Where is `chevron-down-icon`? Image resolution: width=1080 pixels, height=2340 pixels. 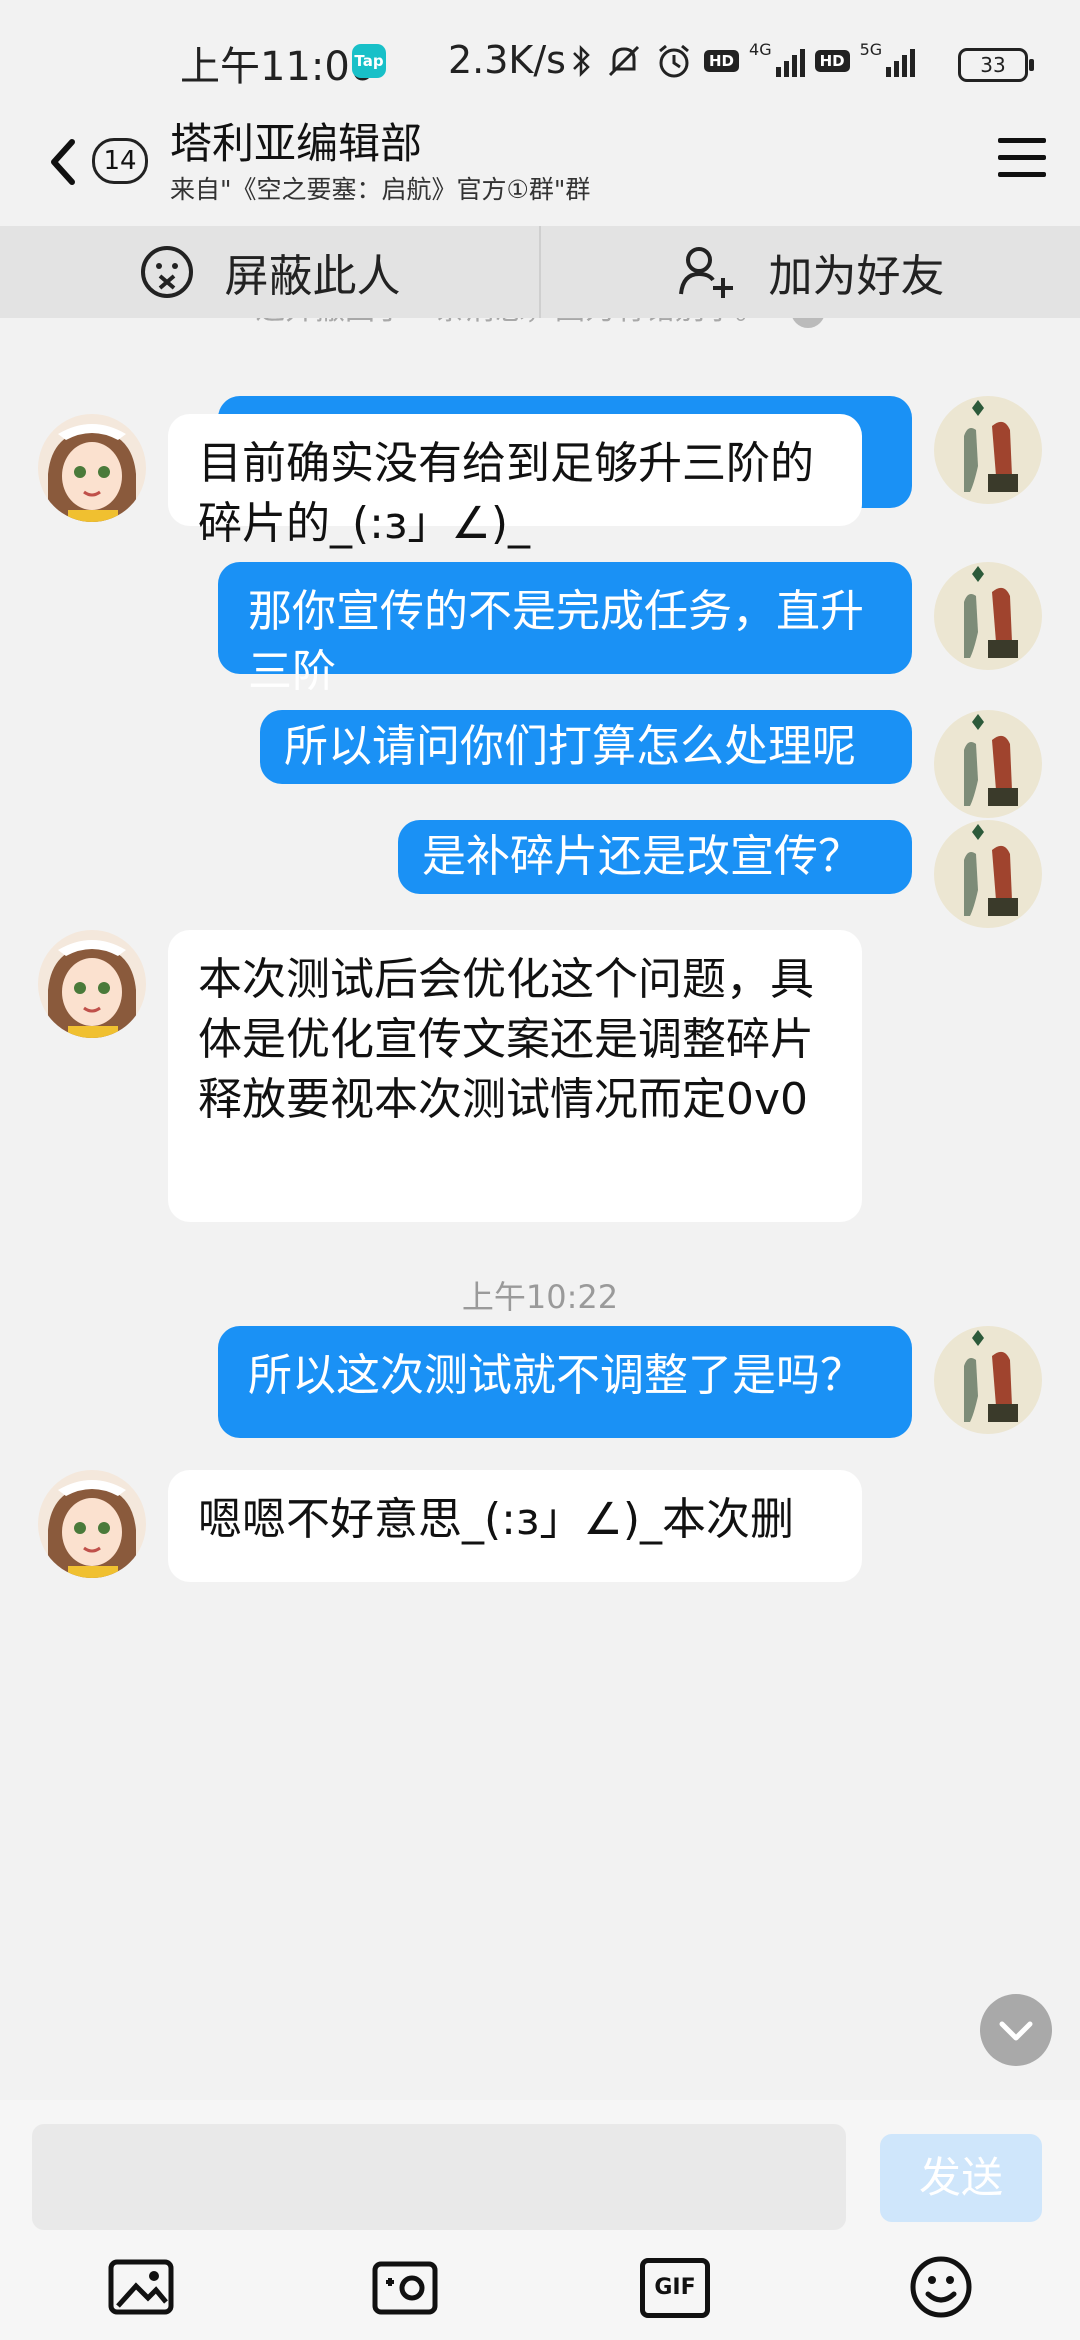
chevron-down-icon is located at coordinates (1016, 2031).